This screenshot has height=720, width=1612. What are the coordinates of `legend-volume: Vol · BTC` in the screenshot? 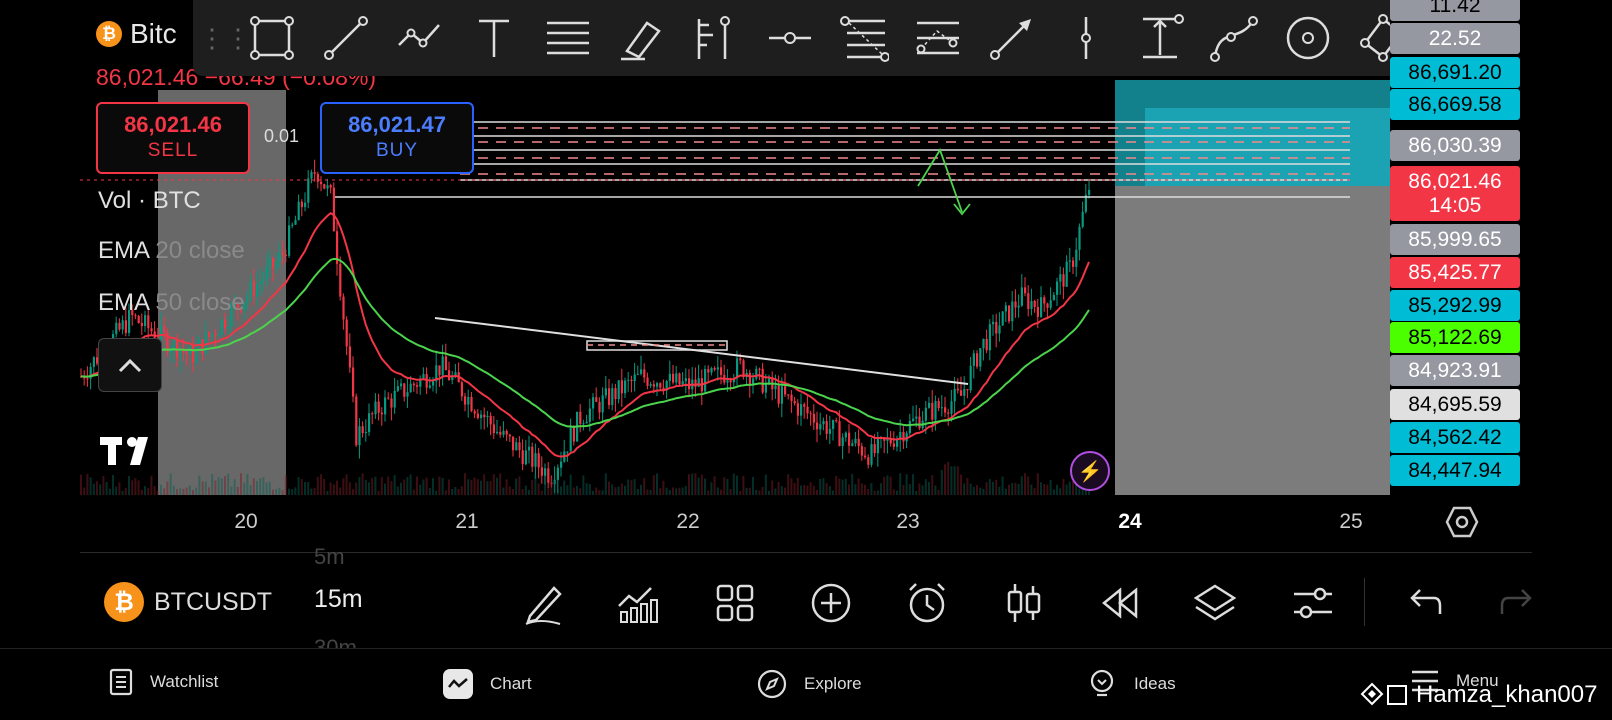 It's located at (149, 201).